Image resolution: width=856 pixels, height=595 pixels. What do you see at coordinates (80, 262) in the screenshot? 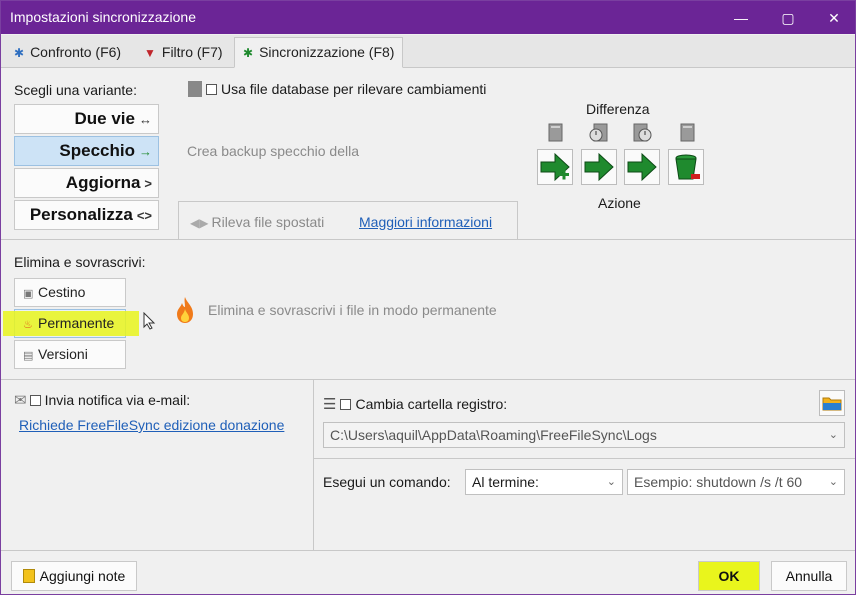
I see `delete-heading: Elimina e sovrascrivi:` at bounding box center [80, 262].